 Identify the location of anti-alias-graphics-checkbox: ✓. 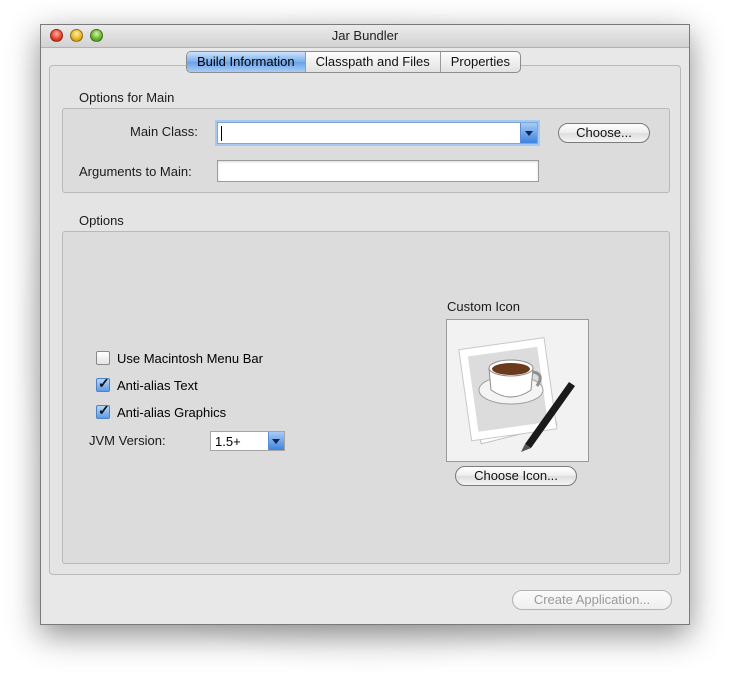
(103, 410).